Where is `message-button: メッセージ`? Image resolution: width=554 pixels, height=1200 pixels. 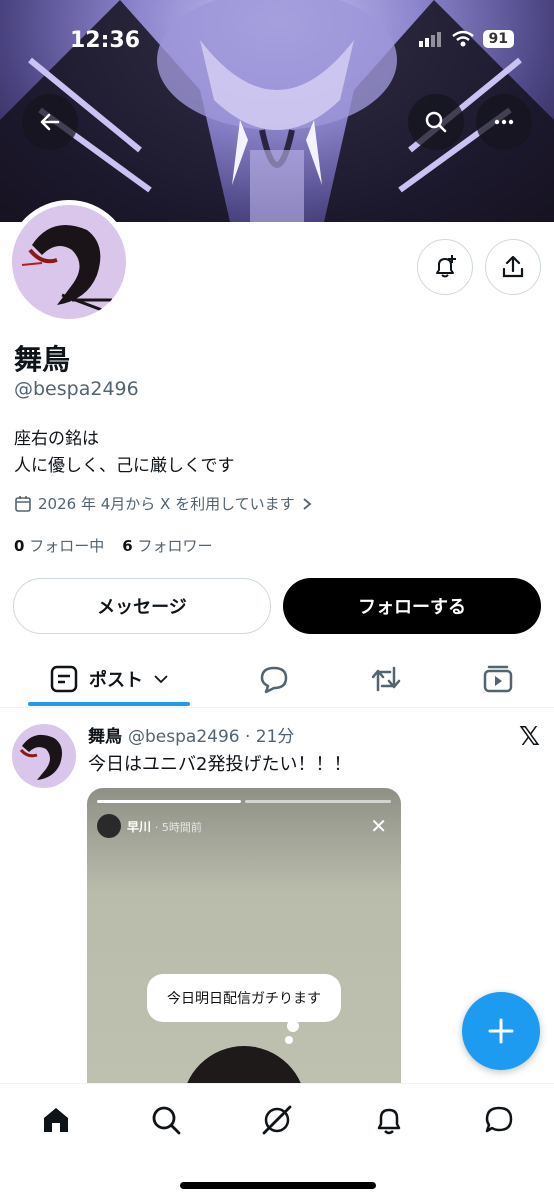
message-button: メッセージ is located at coordinates (142, 606).